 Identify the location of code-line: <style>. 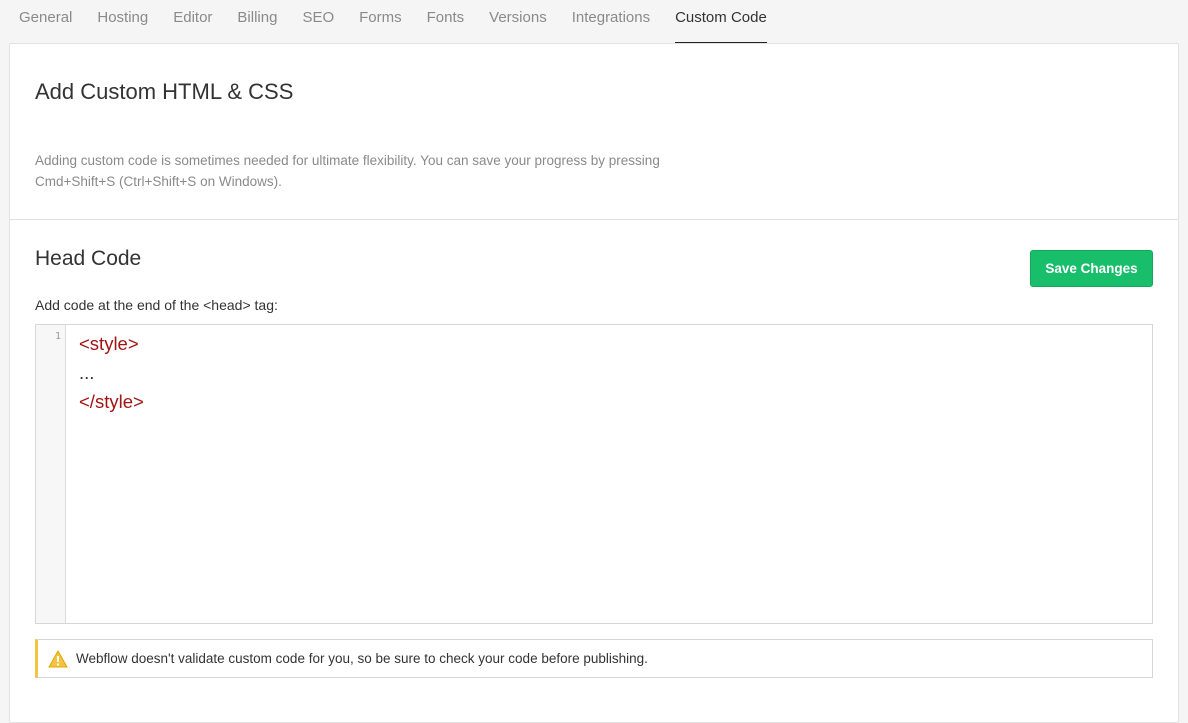
(109, 343).